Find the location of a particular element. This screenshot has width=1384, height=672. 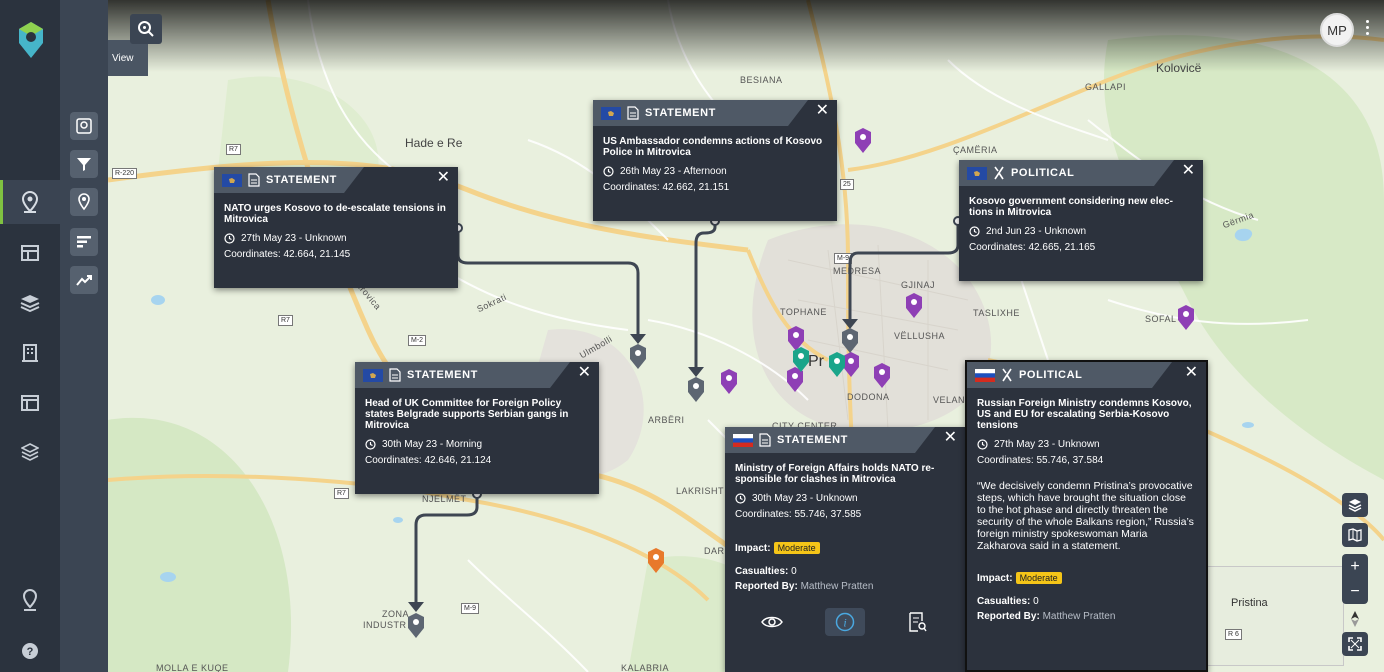

card-datetime: 27th May 23 - Unknown is located at coordinates (294, 238).